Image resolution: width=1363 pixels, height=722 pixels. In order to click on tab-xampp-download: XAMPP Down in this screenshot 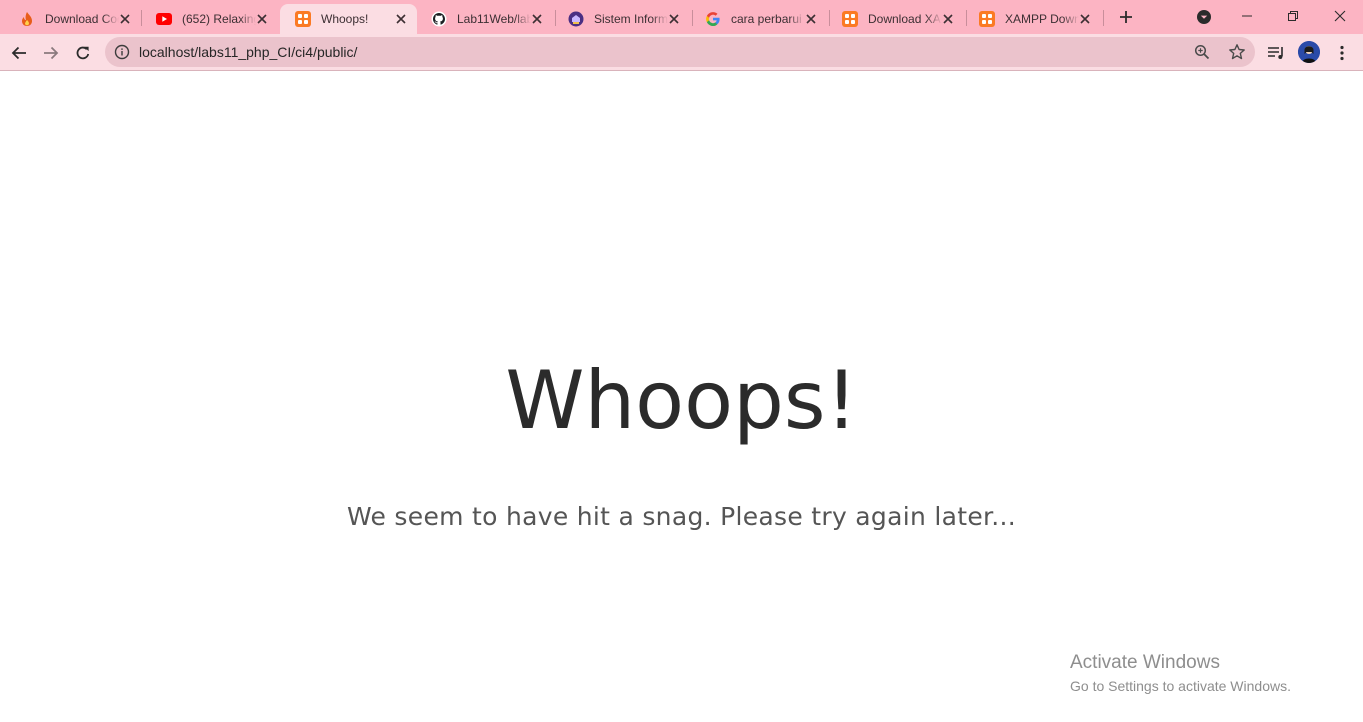, I will do `click(1032, 19)`.